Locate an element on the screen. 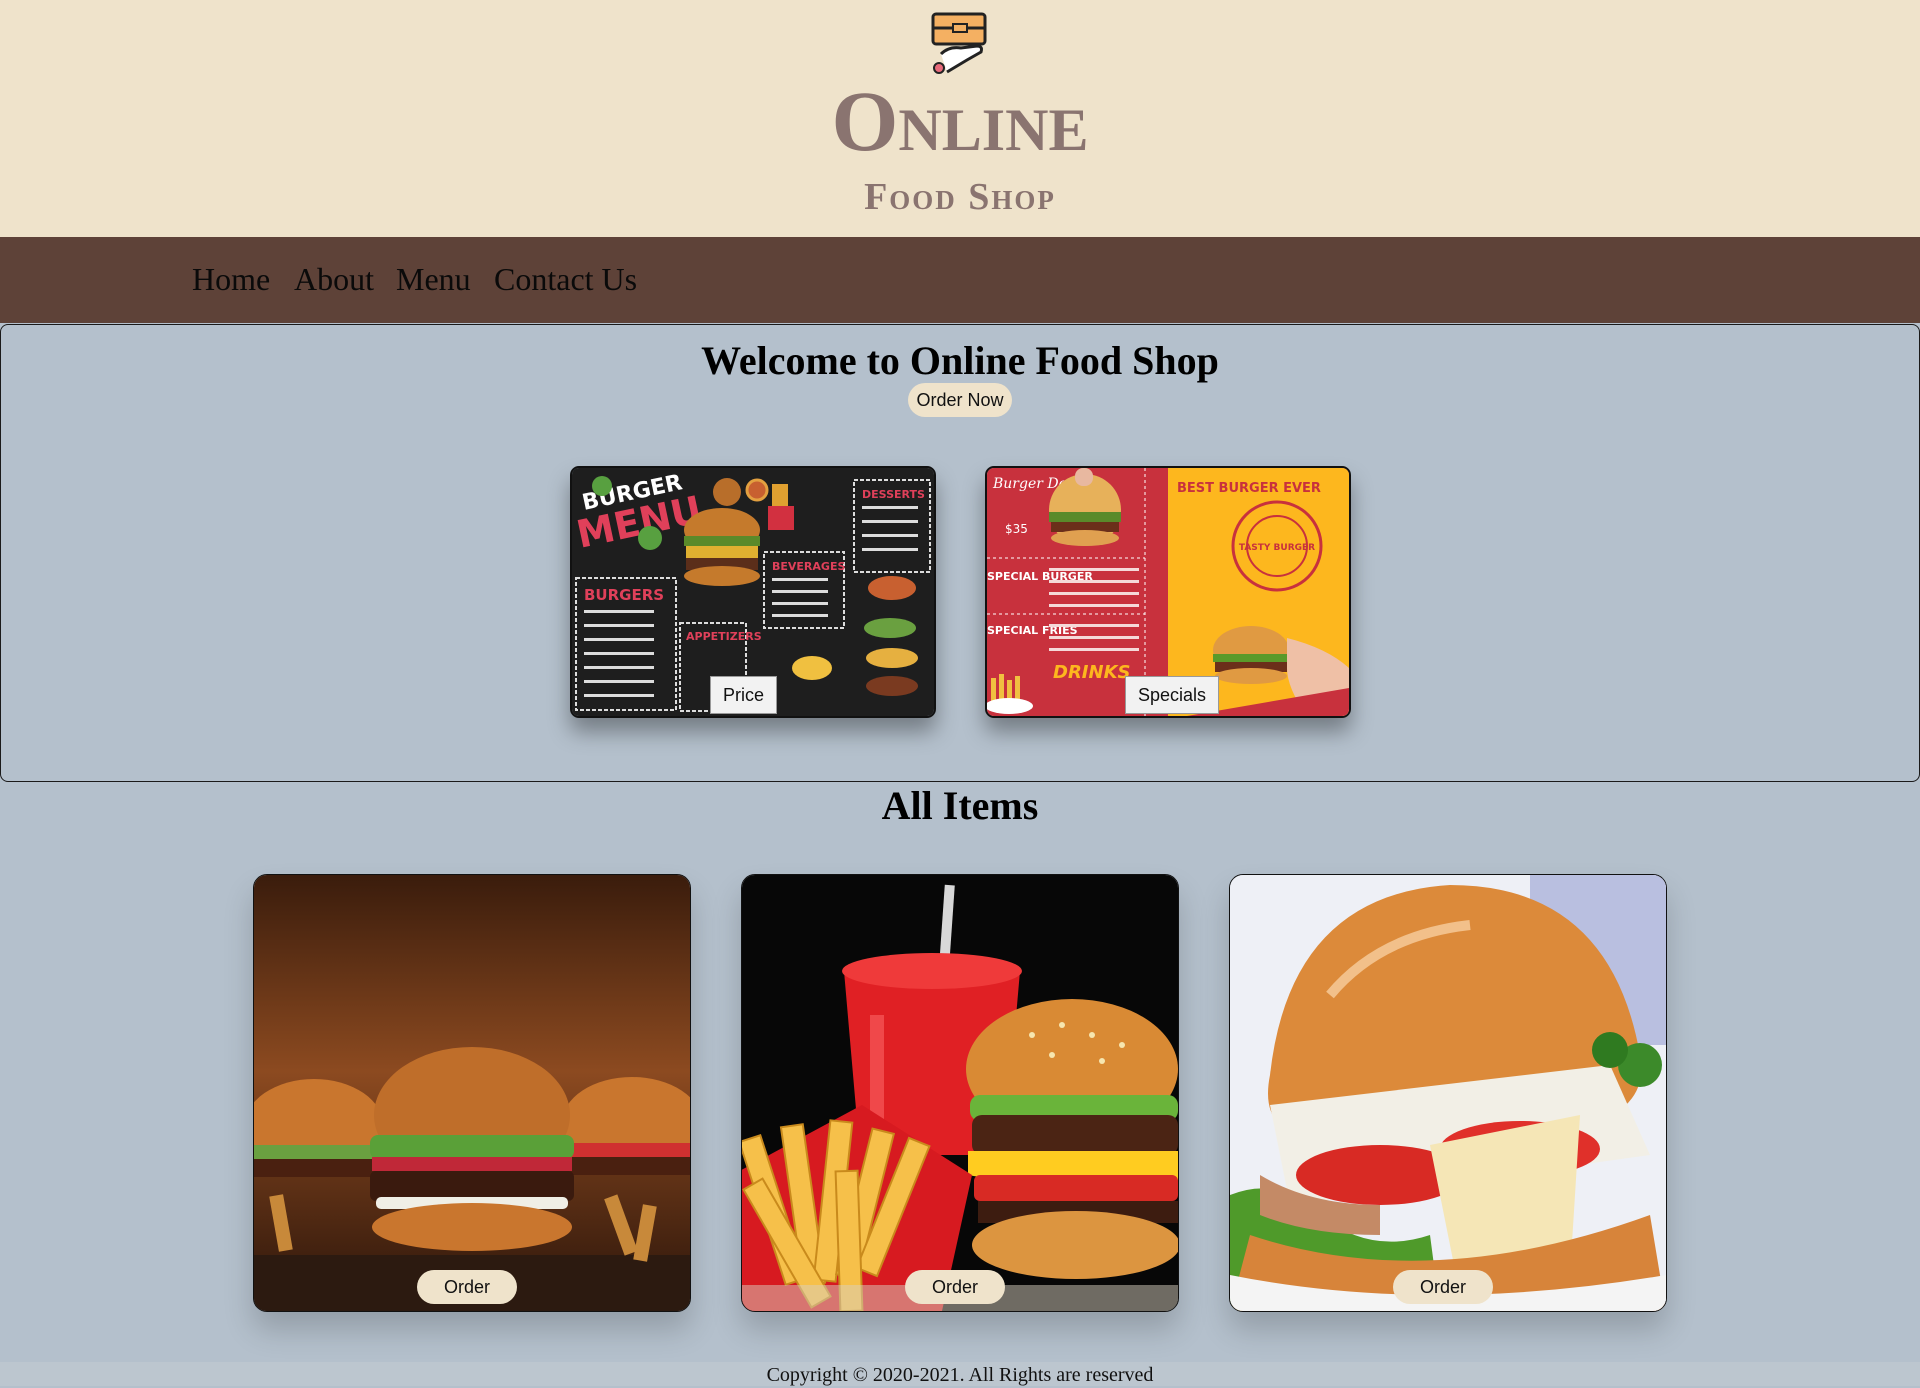 Image resolution: width=1920 pixels, height=1388 pixels. deal-art-badge: TASTY BURGER is located at coordinates (1277, 548).